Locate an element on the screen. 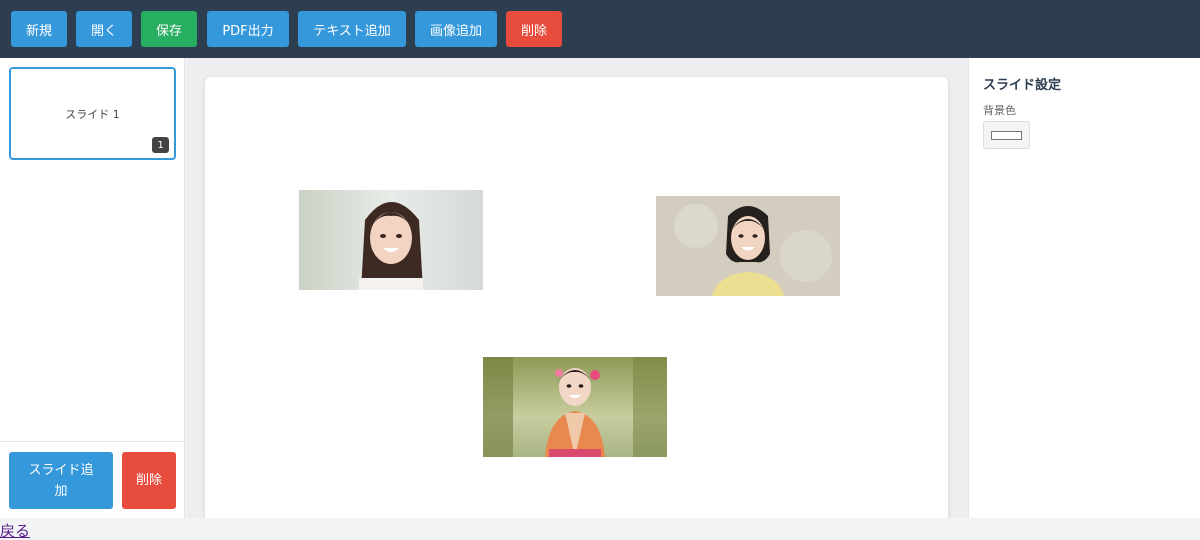  slide-thumbnail-label: スライド 1 is located at coordinates (92, 114).